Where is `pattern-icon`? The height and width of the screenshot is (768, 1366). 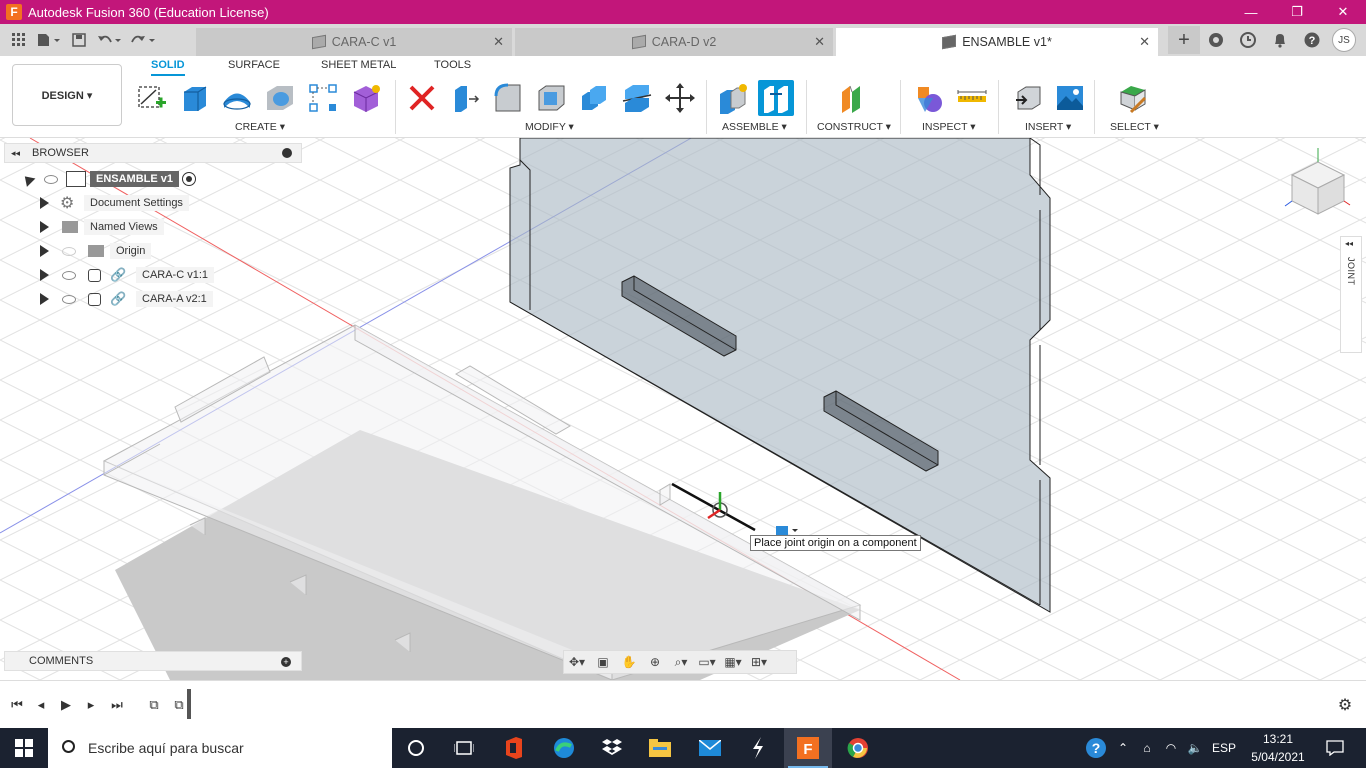
pattern-icon is located at coordinates (323, 98).